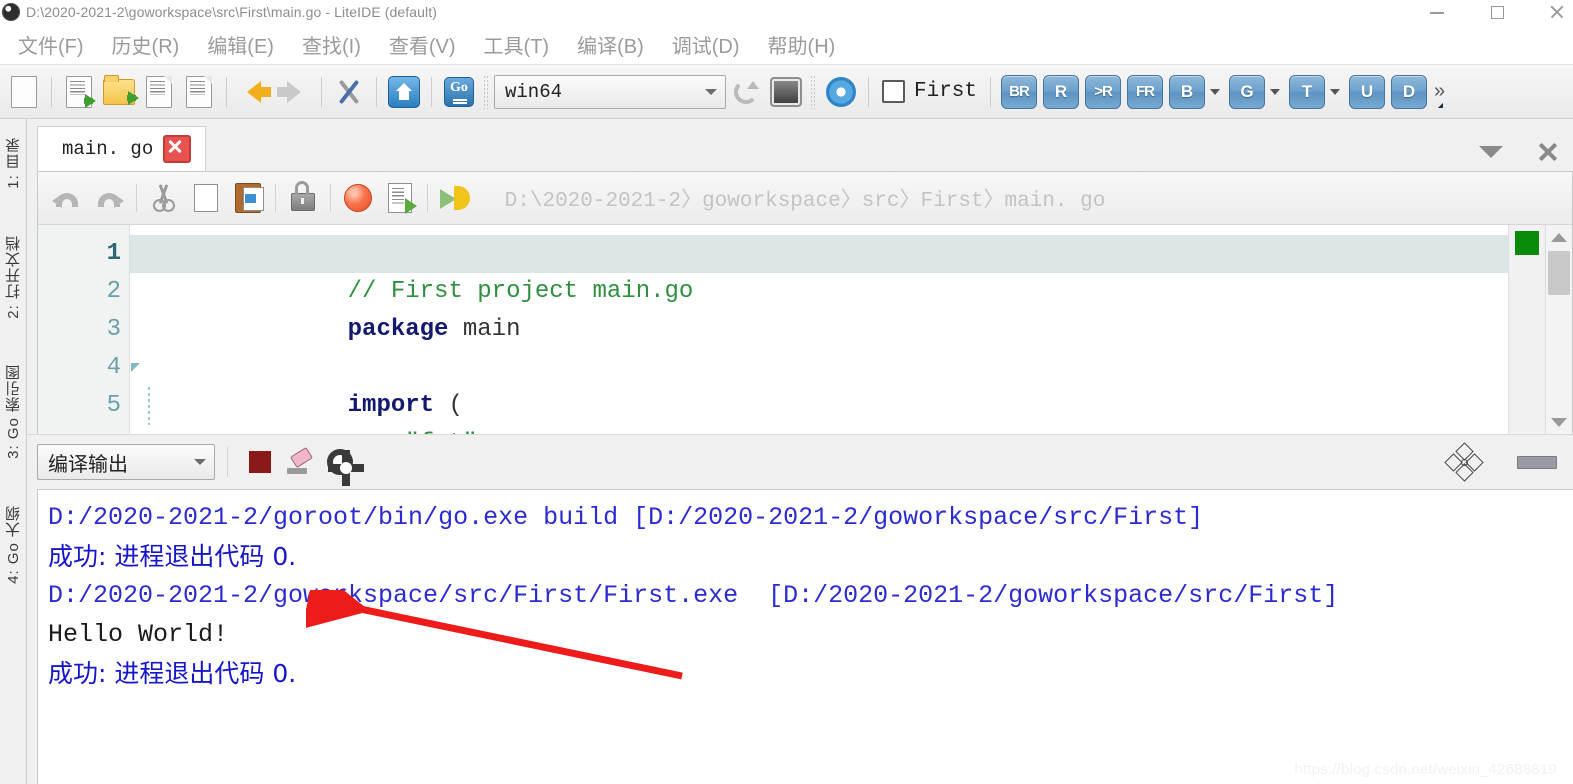 The width and height of the screenshot is (1573, 784). I want to click on run-button: R, so click(1061, 91).